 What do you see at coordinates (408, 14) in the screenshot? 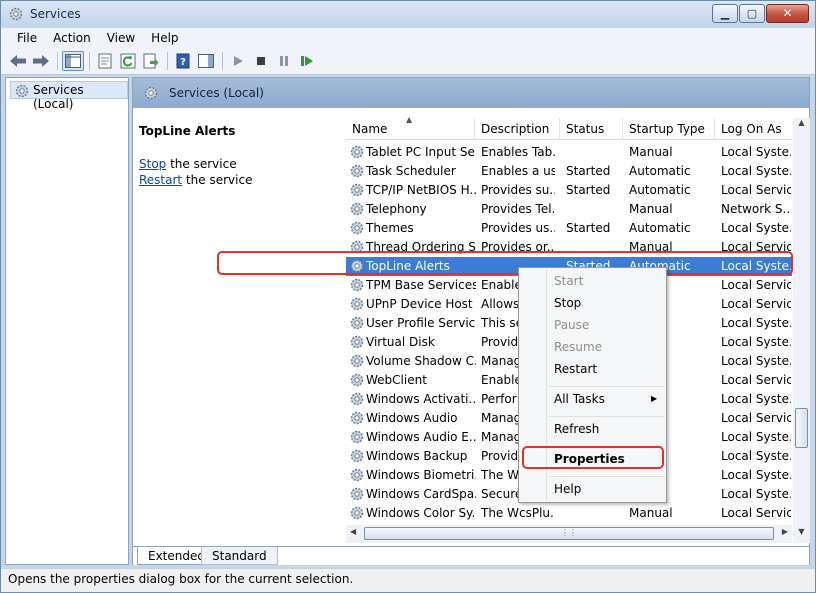
I see `title-bar: Services ▁ ▢ ✕` at bounding box center [408, 14].